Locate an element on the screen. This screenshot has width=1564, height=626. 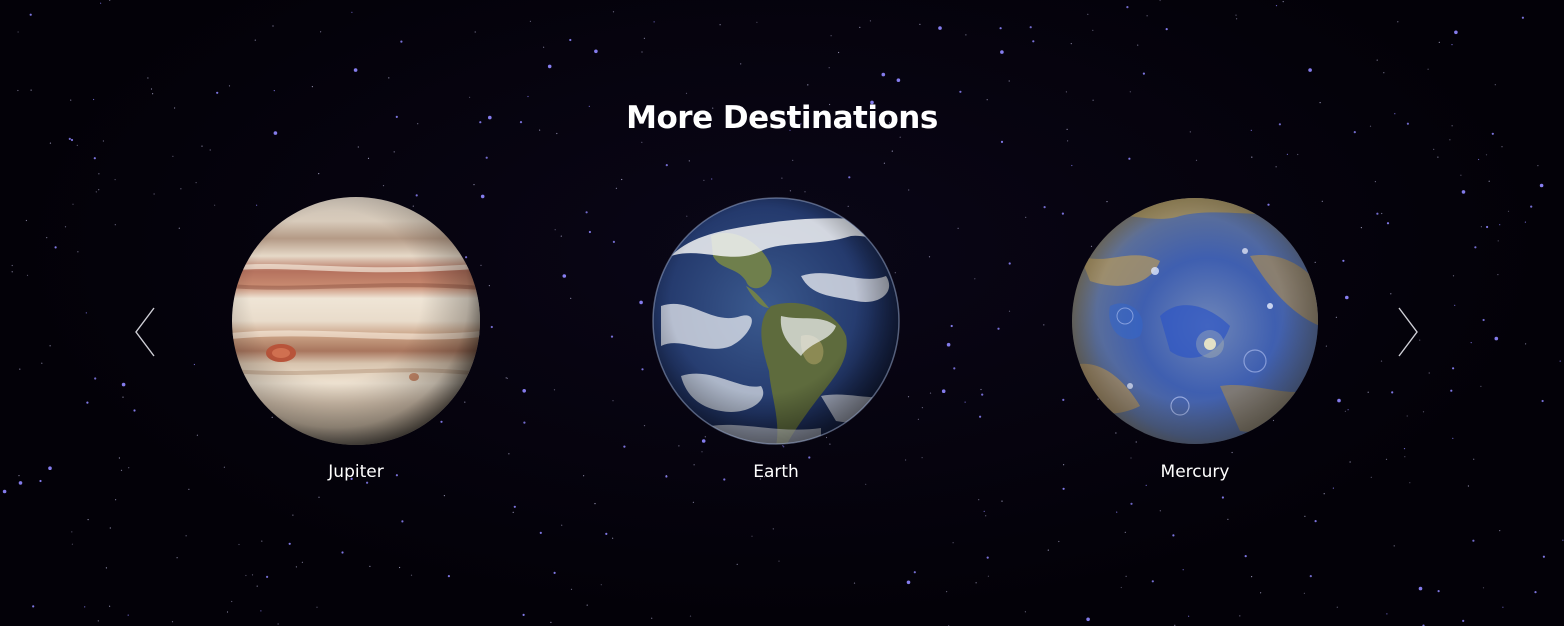
carousel-prev-button is located at coordinates (146, 332).